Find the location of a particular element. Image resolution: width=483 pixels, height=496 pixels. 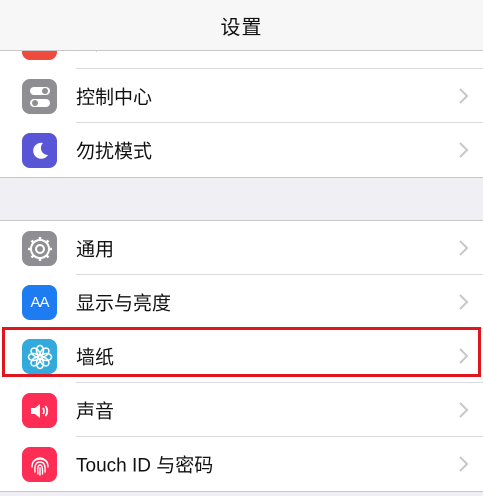

fingerprint-icon is located at coordinates (39, 464).